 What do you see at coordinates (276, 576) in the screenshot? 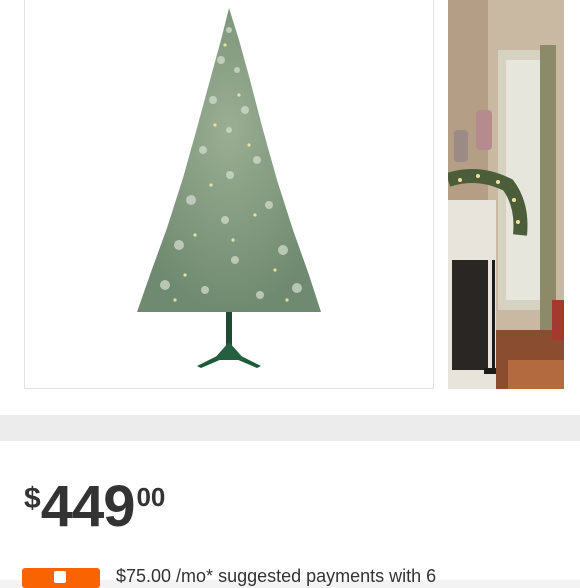
I see `financing-text: $75.00 /mo* suggested payments with 6` at bounding box center [276, 576].